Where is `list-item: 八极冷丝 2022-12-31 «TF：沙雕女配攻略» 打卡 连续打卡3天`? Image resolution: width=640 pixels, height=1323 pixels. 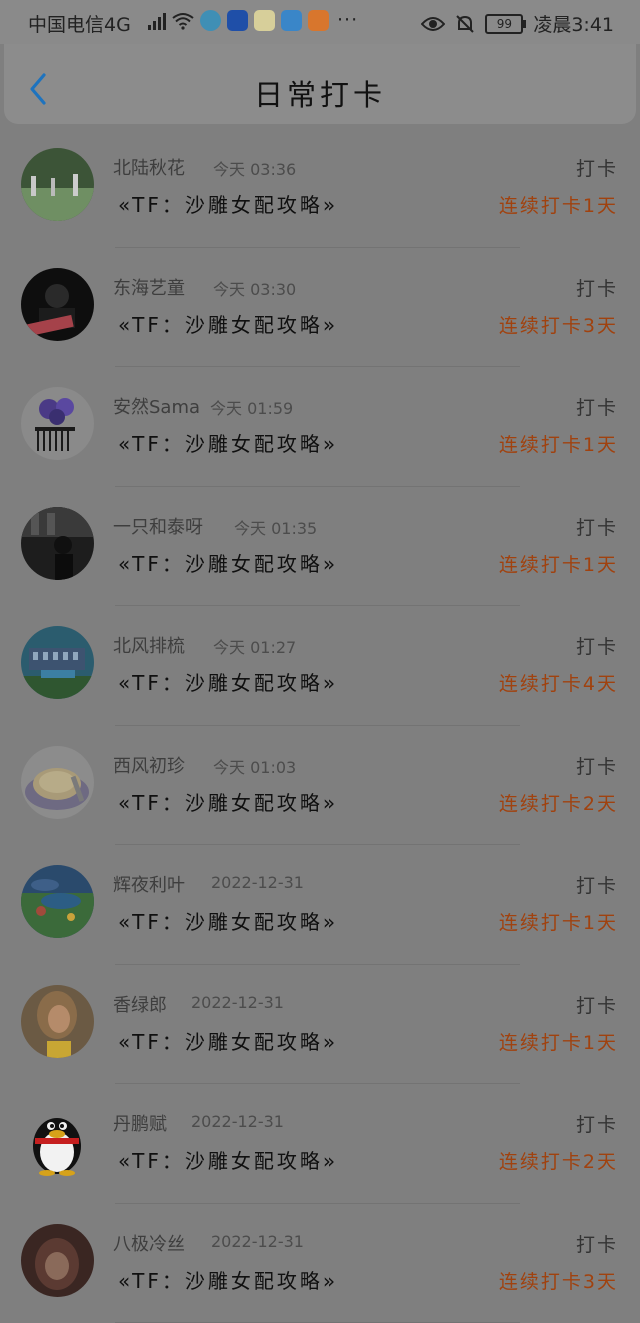 list-item: 八极冷丝 2022-12-31 «TF：沙雕女配攻略» 打卡 连续打卡3天 is located at coordinates (320, 1263).